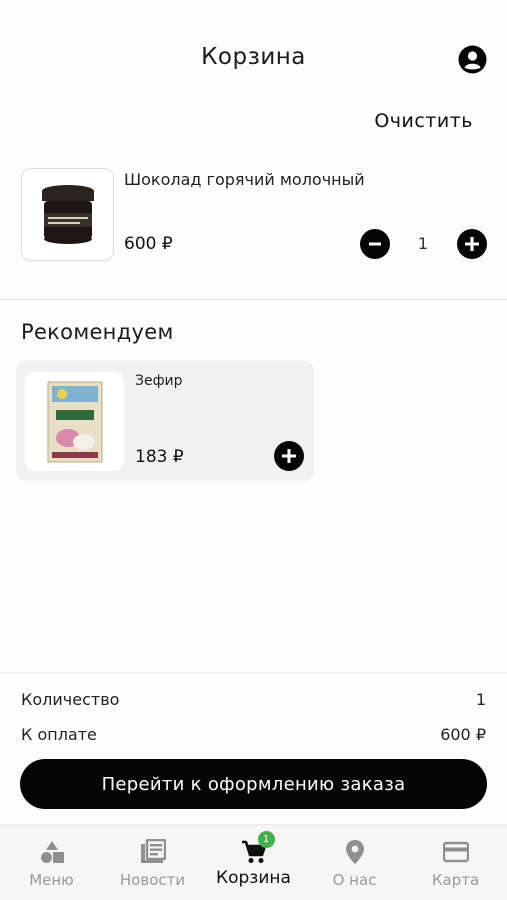 Image resolution: width=507 pixels, height=900 pixels. Describe the element at coordinates (472, 59) in the screenshot. I see `profile-icon` at that location.